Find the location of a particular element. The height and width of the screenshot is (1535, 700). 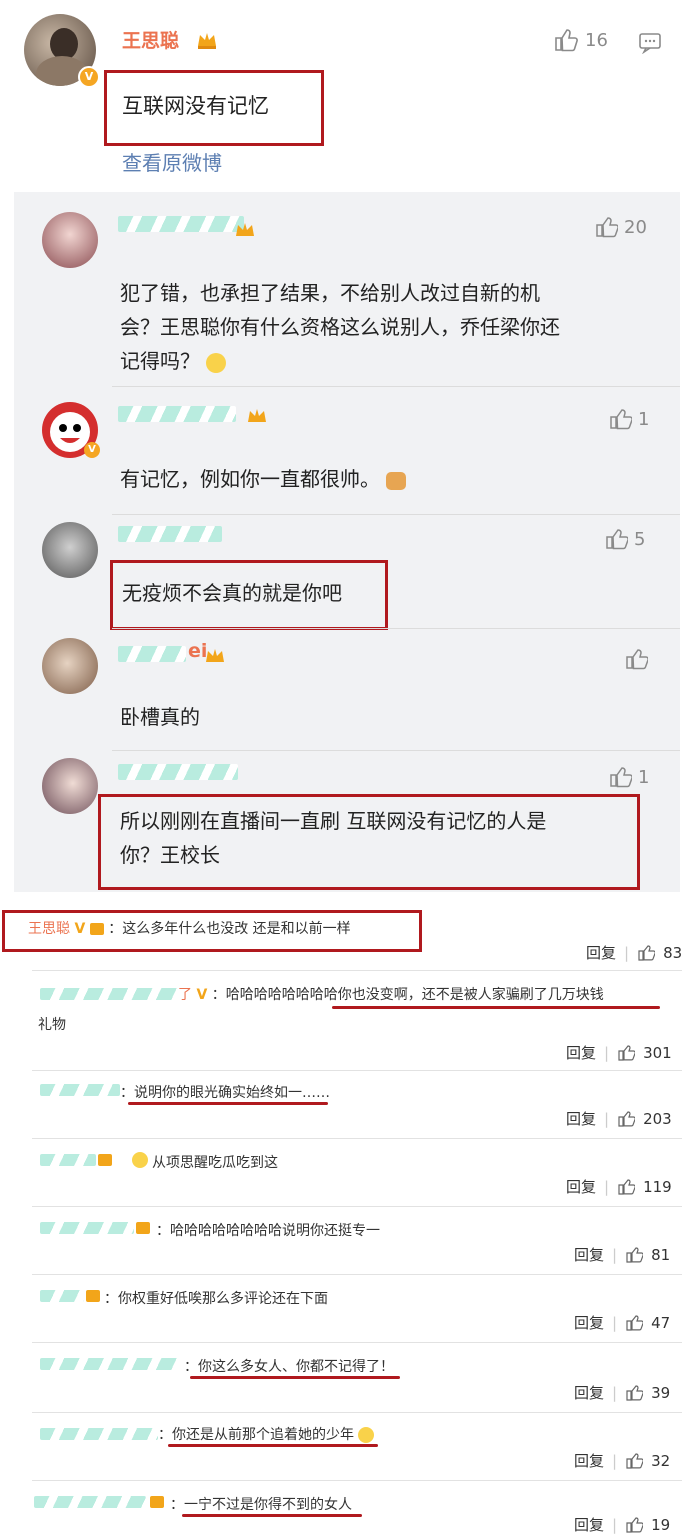

like-button: 16 is located at coordinates (580, 40).